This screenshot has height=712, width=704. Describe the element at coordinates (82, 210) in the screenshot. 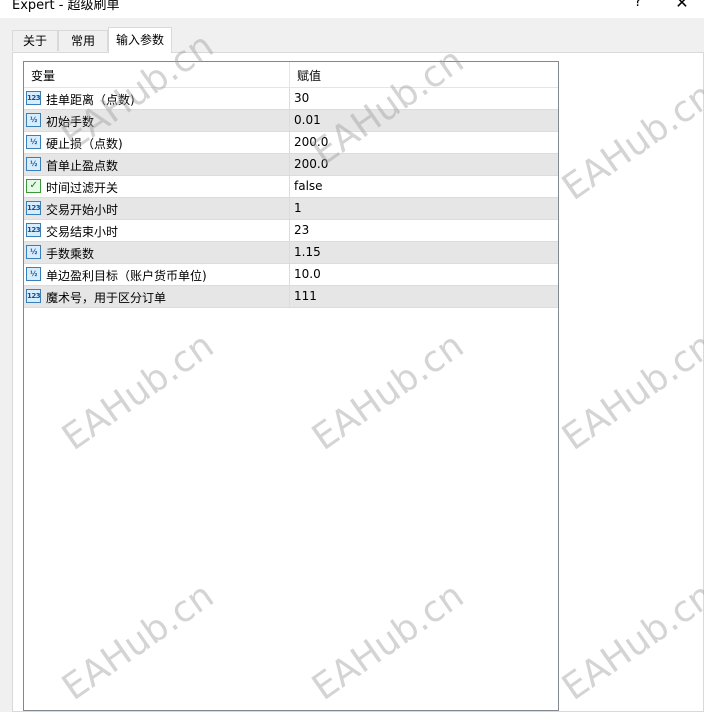

I see `parameter-name: 交易开始小时` at that location.